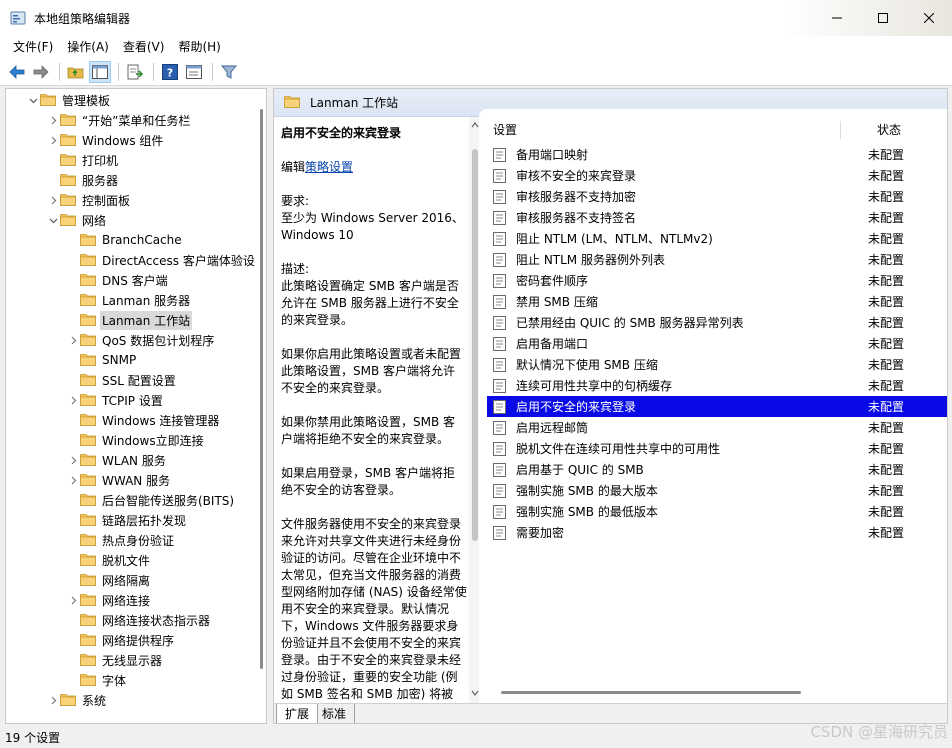  Describe the element at coordinates (139, 380) in the screenshot. I see `tree-item-label: SSL 配置设置` at that location.